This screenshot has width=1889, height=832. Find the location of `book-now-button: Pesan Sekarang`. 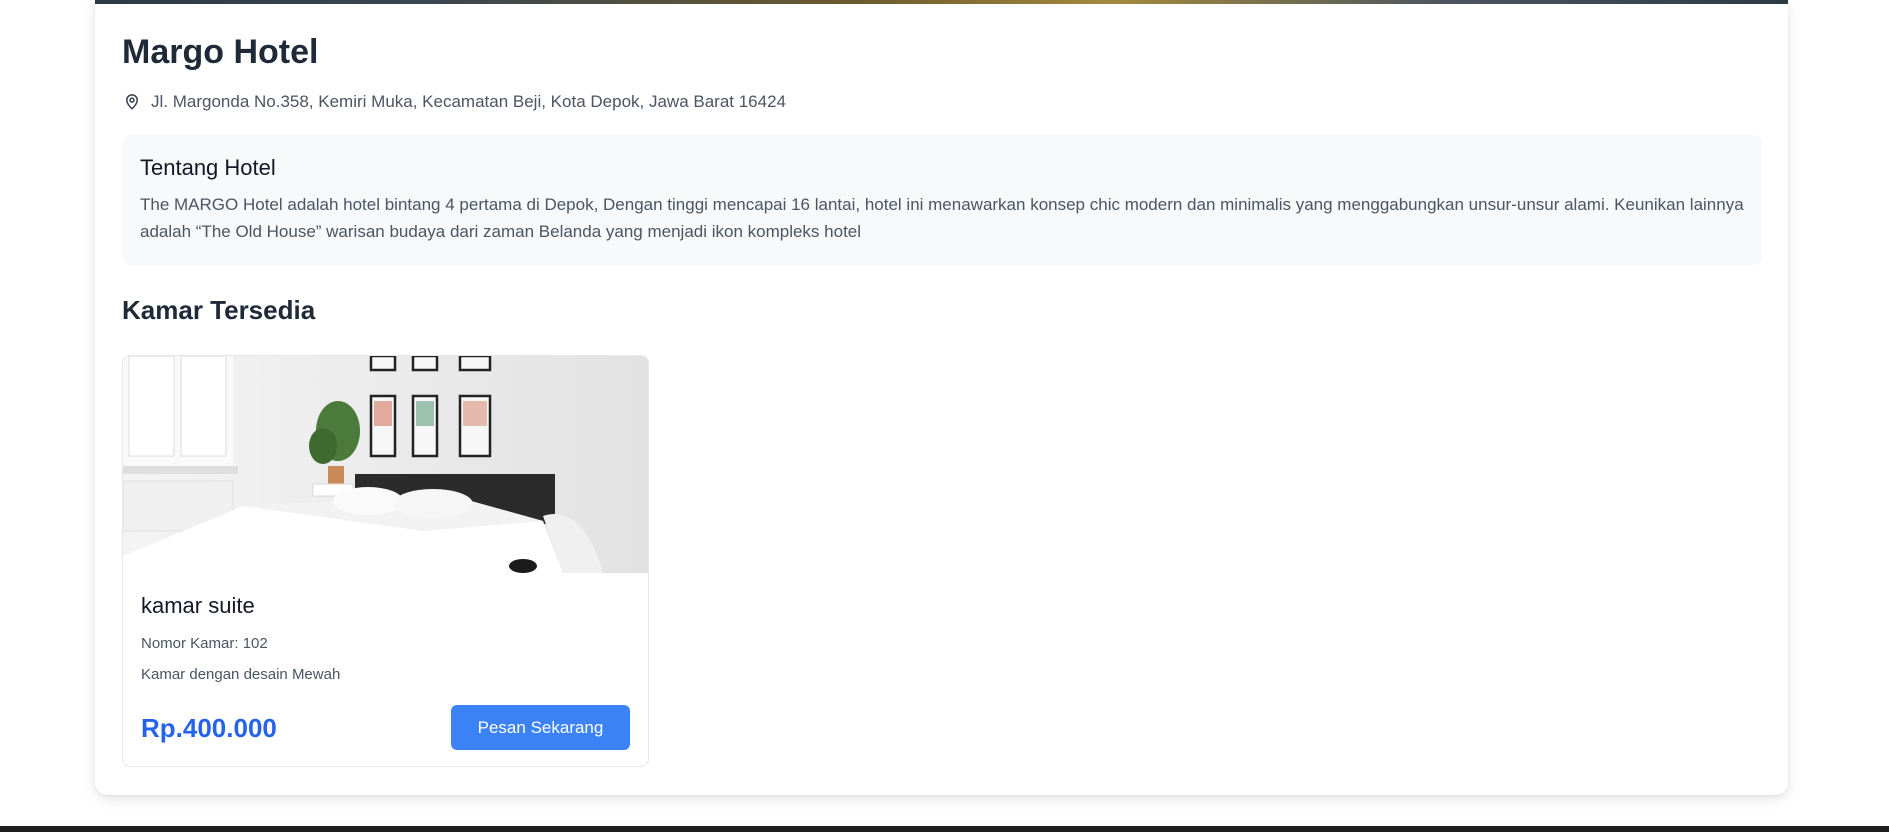

book-now-button: Pesan Sekarang is located at coordinates (540, 727).